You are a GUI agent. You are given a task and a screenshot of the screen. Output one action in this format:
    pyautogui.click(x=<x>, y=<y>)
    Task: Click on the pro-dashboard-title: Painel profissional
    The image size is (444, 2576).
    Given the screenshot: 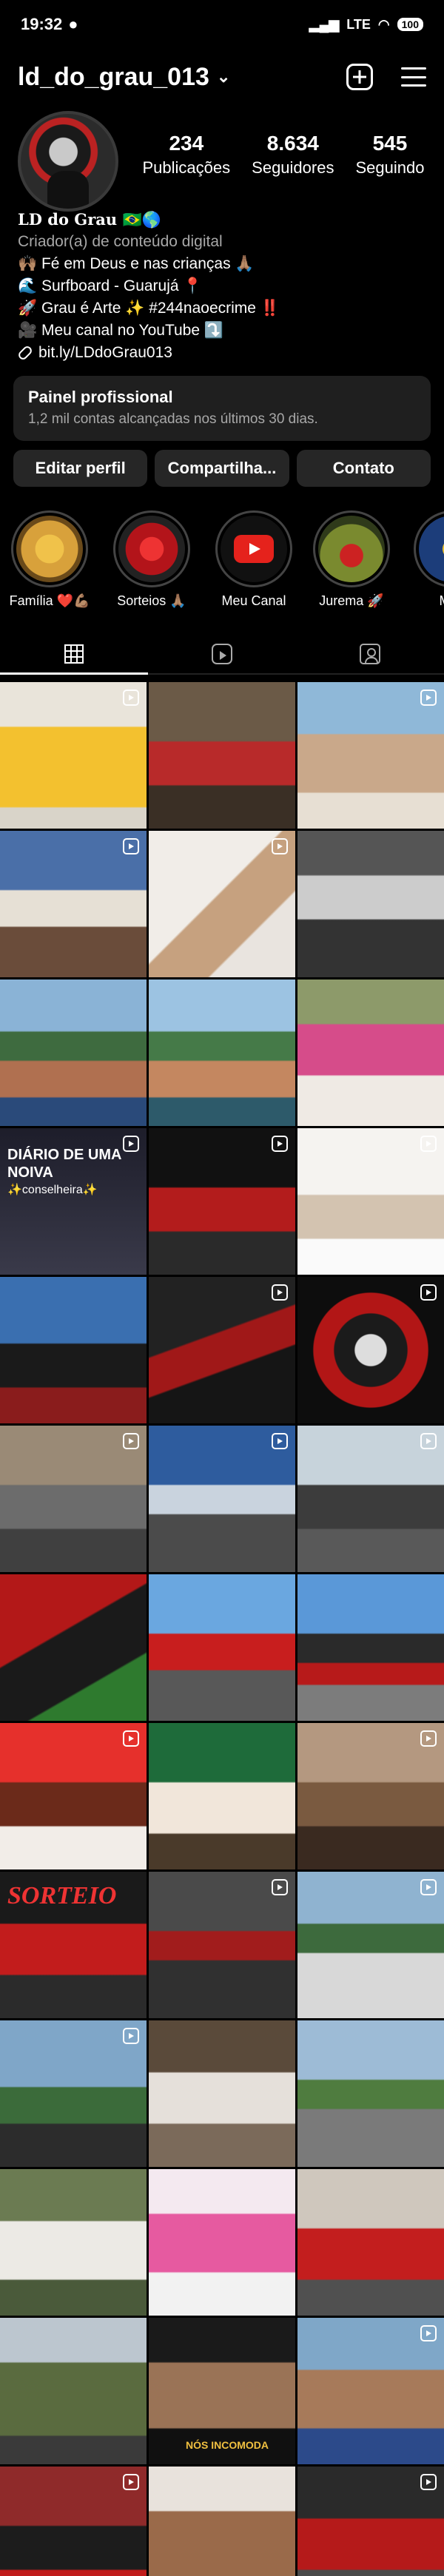 What is the action you would take?
    pyautogui.click(x=100, y=397)
    